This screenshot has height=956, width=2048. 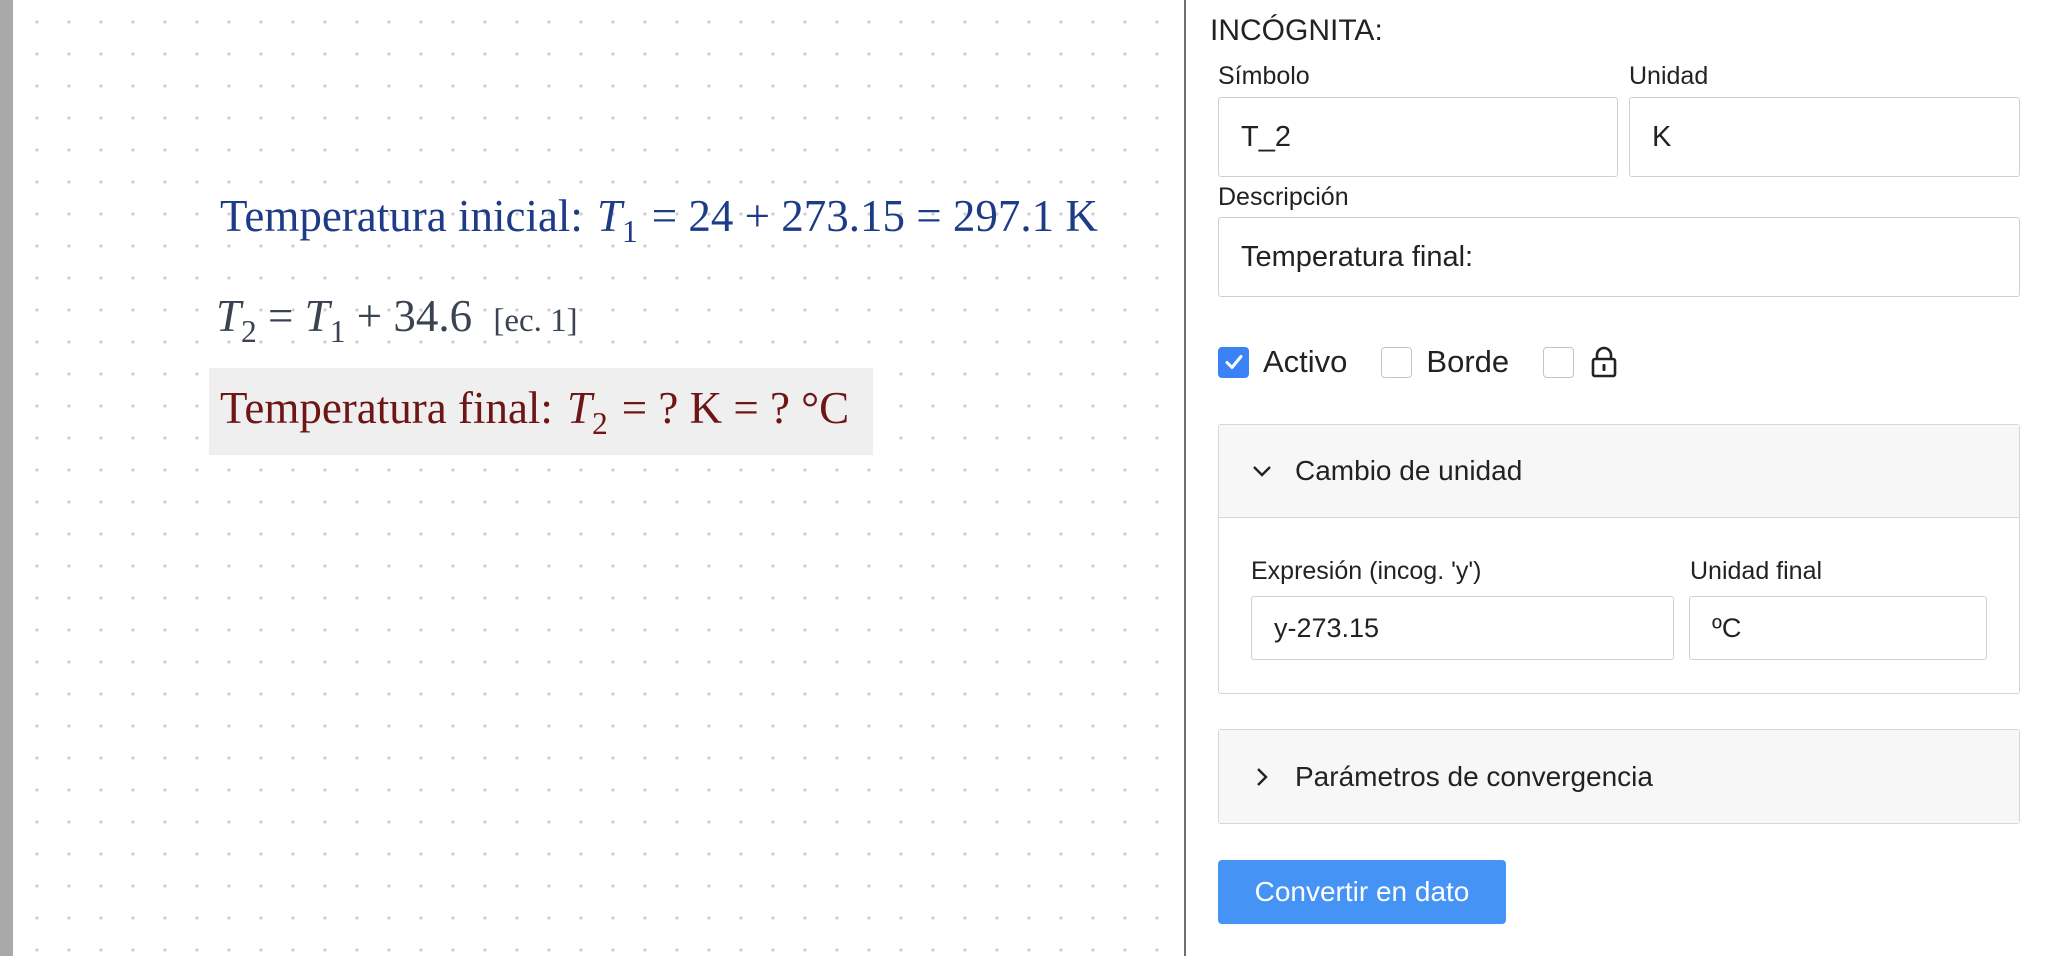 I want to click on convergence-header: Parámetros de convergencia, so click(x=1619, y=776).